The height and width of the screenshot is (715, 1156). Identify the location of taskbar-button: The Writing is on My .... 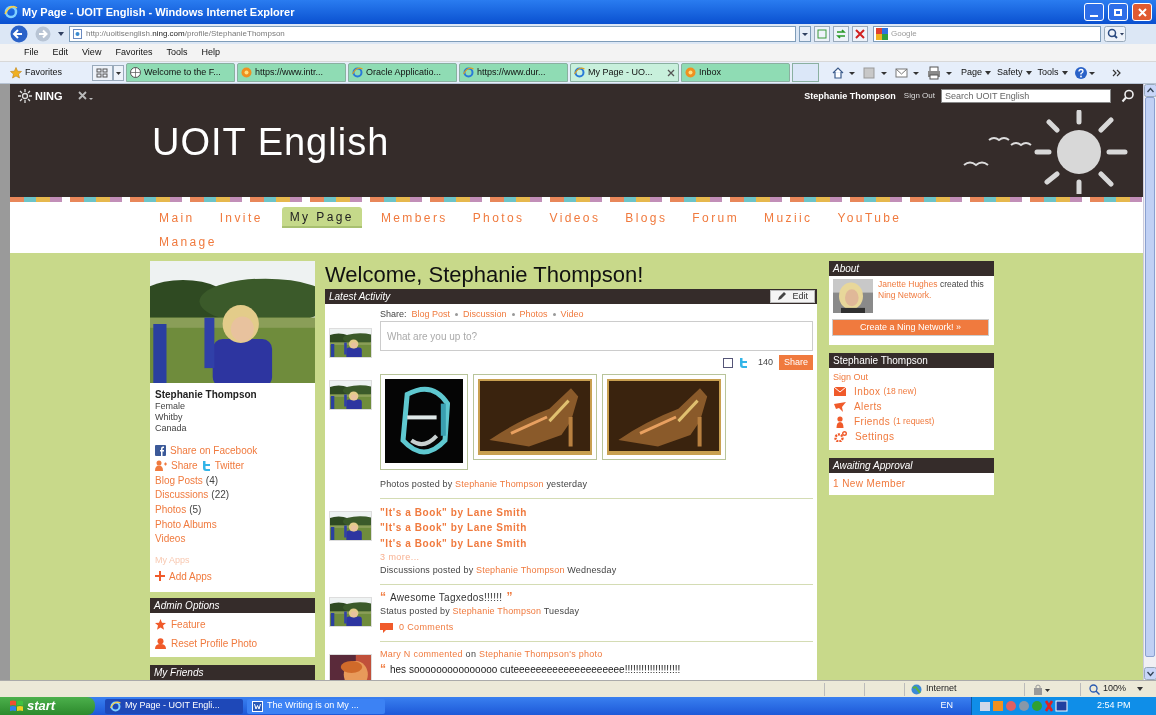
(316, 706).